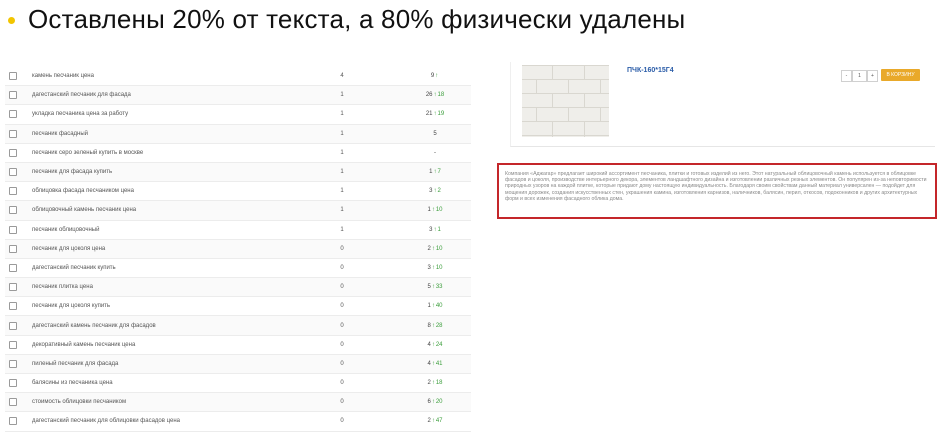 This screenshot has width=950, height=432. Describe the element at coordinates (62, 287) in the screenshot. I see `keyword-query: песчаник плитка цена` at that location.